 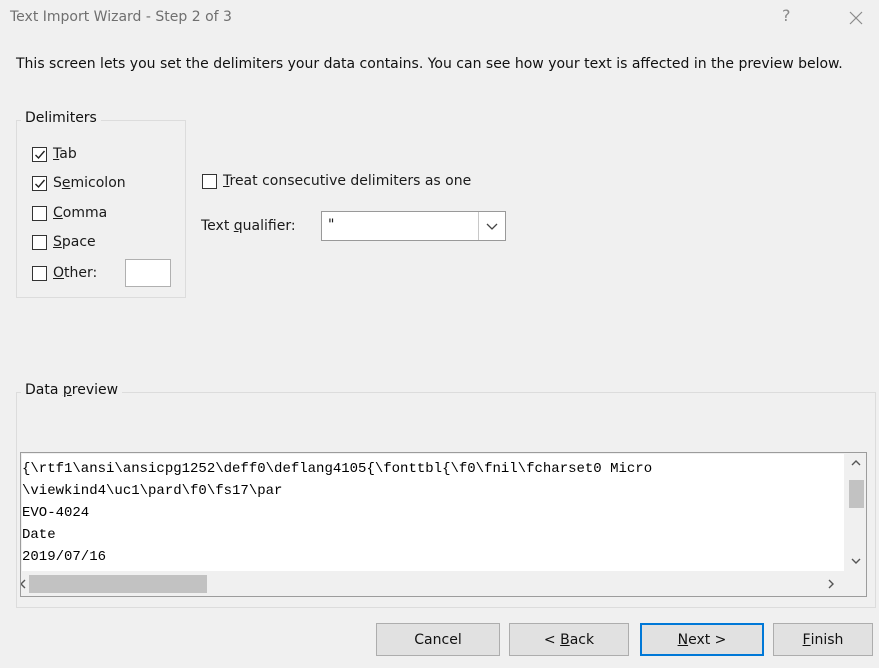 I want to click on semicolon-checkbox-row: Semicolon, so click(x=79, y=183).